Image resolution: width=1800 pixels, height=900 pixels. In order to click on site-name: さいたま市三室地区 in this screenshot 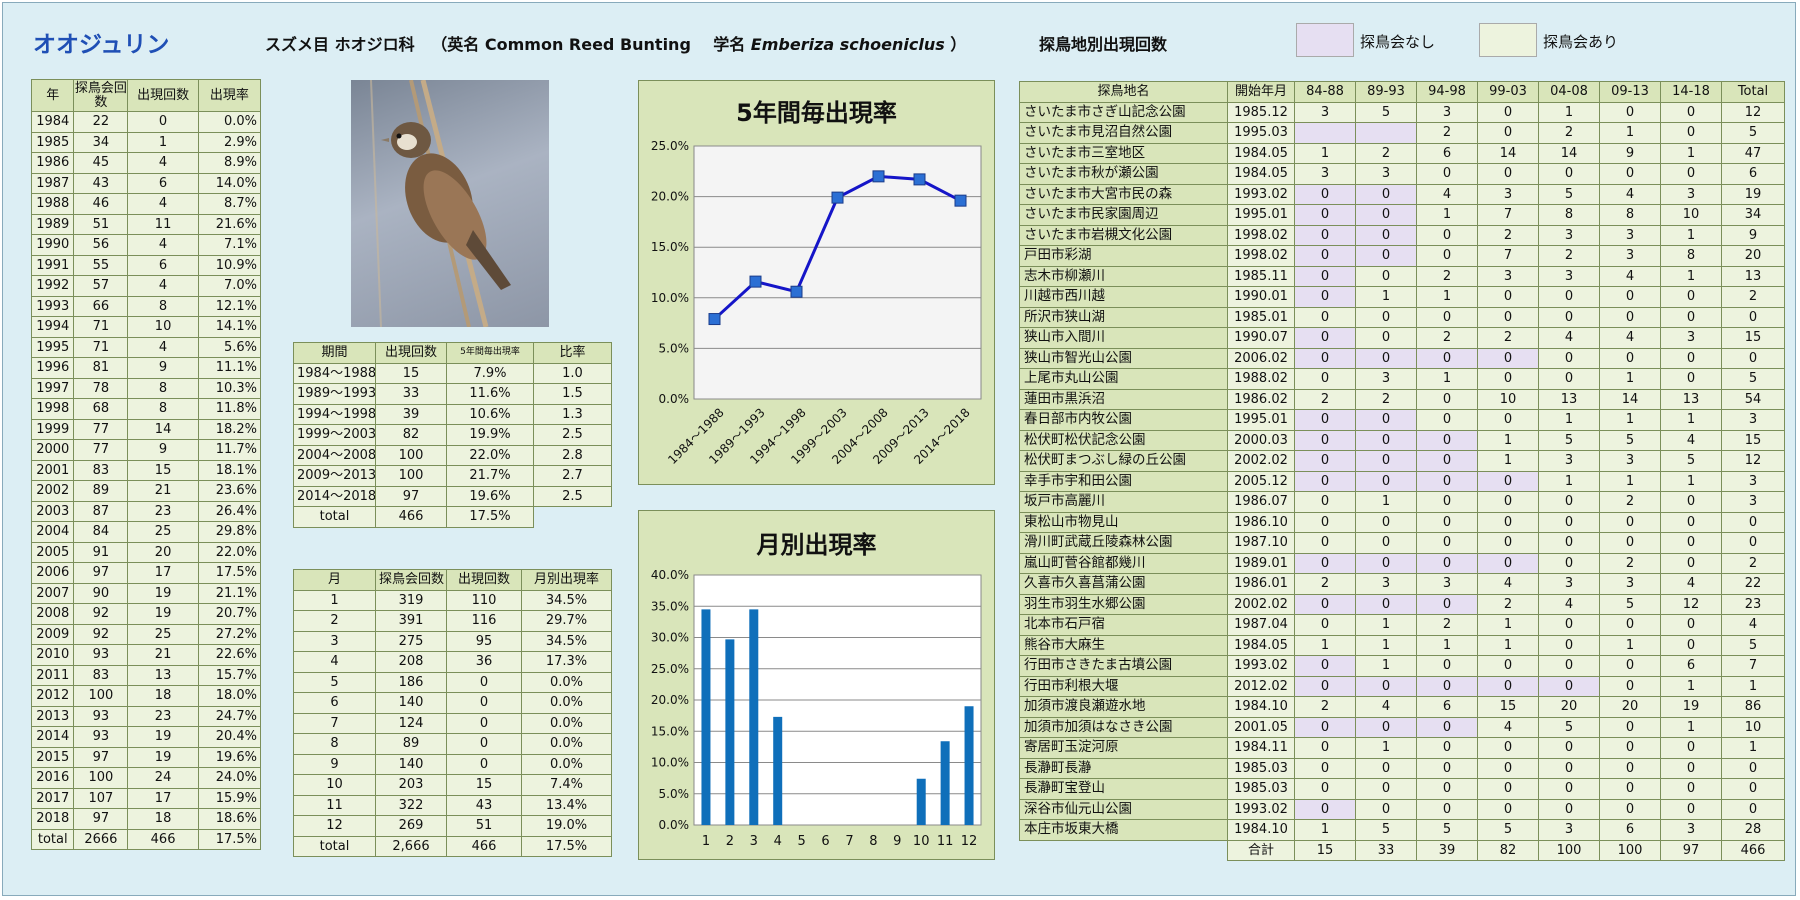, I will do `click(1123, 153)`.